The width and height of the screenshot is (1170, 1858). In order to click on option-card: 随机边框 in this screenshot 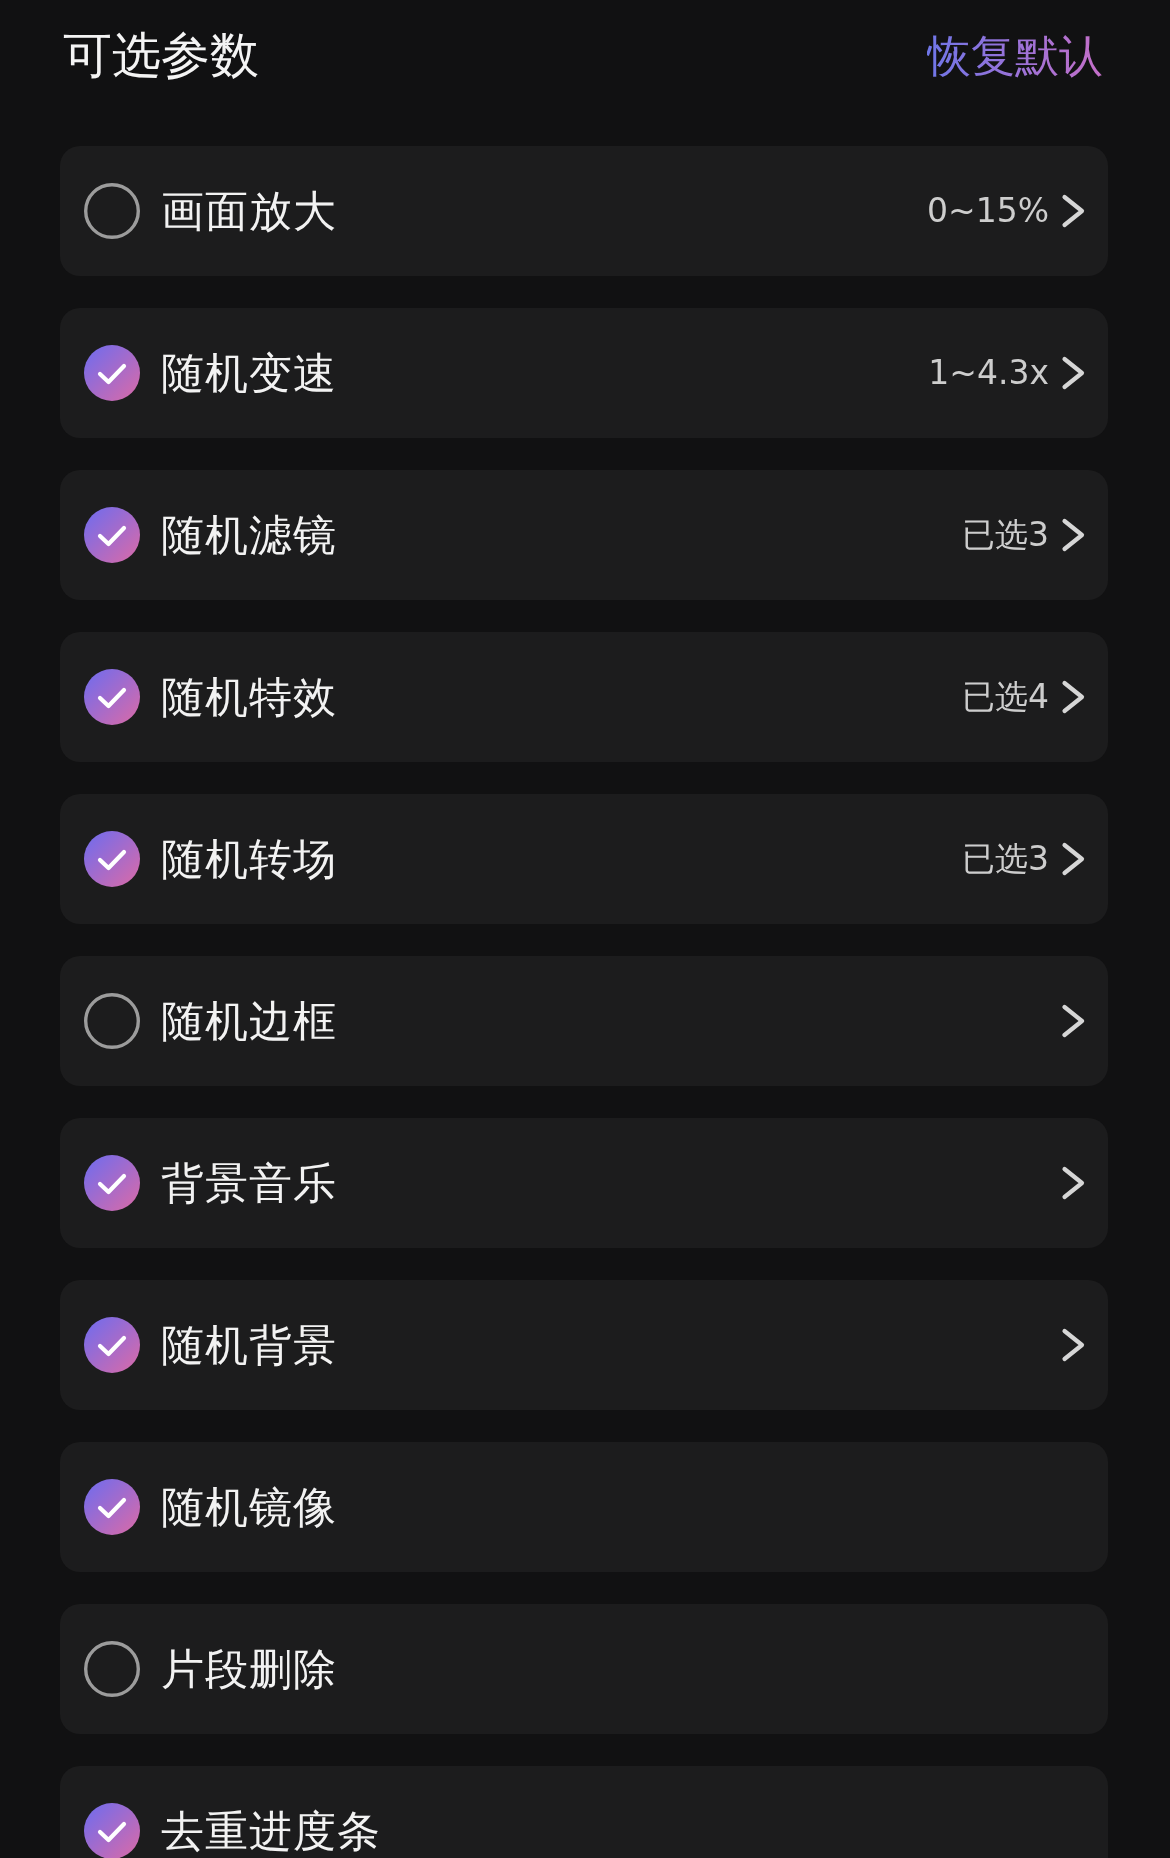, I will do `click(584, 1021)`.